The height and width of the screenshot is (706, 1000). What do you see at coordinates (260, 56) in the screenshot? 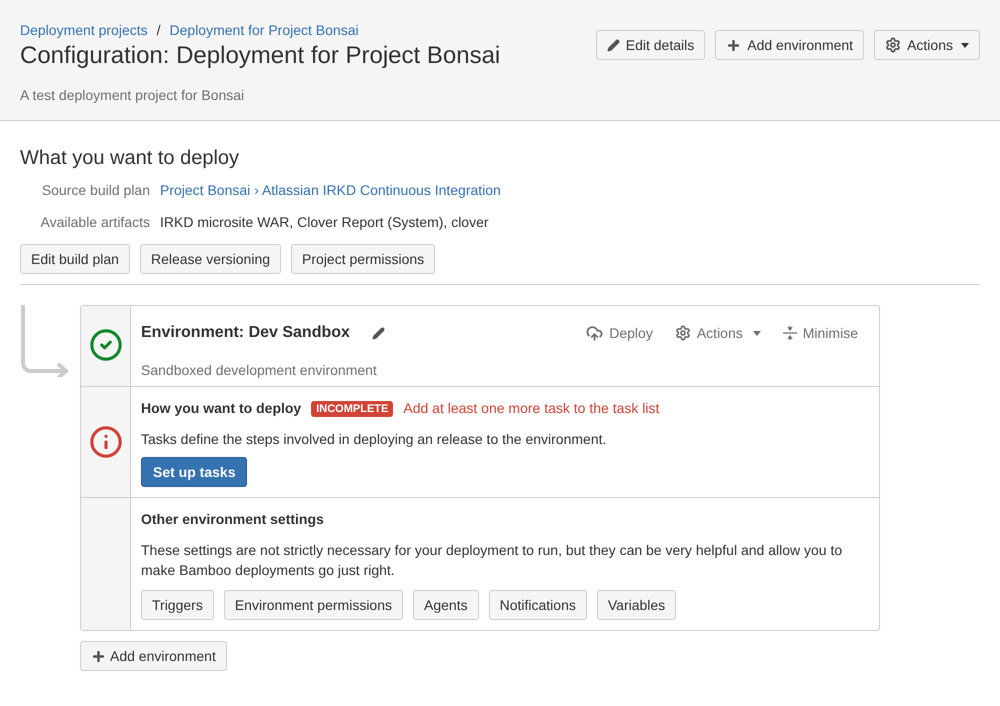
I see `page-title: Configuration: Deployment for Project Bonsai` at bounding box center [260, 56].